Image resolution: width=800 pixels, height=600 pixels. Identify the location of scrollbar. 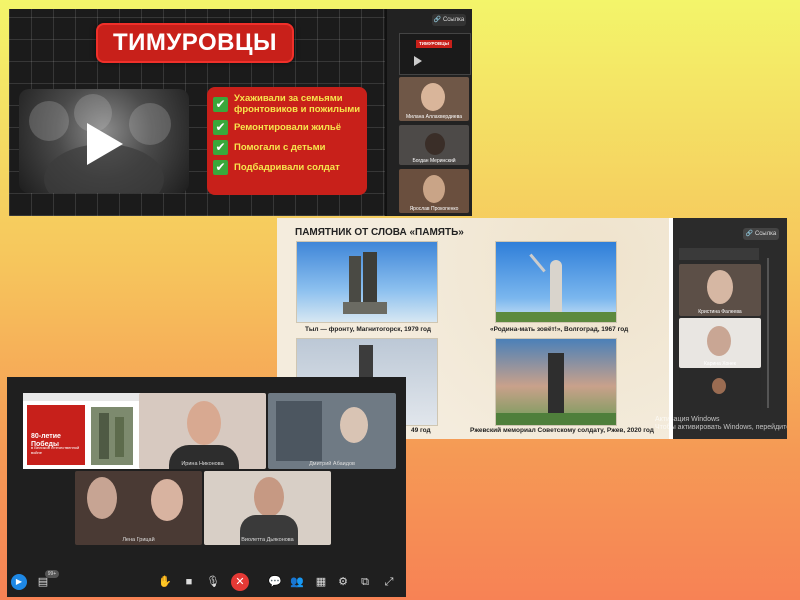
(768, 333).